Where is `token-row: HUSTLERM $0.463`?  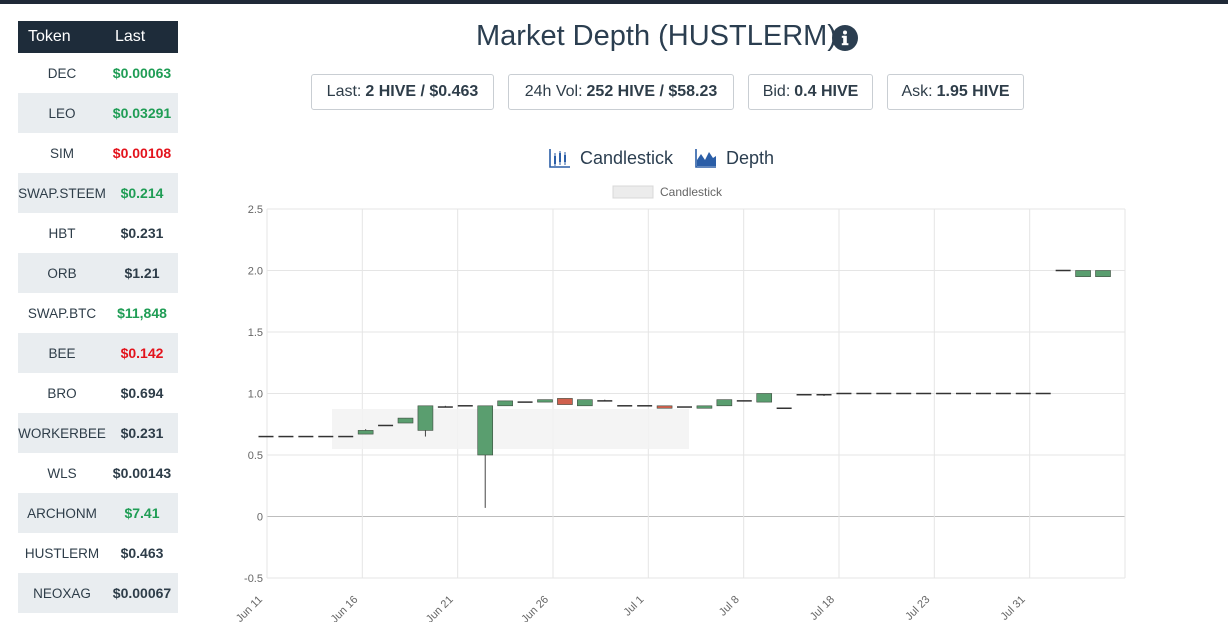 token-row: HUSTLERM $0.463 is located at coordinates (98, 553).